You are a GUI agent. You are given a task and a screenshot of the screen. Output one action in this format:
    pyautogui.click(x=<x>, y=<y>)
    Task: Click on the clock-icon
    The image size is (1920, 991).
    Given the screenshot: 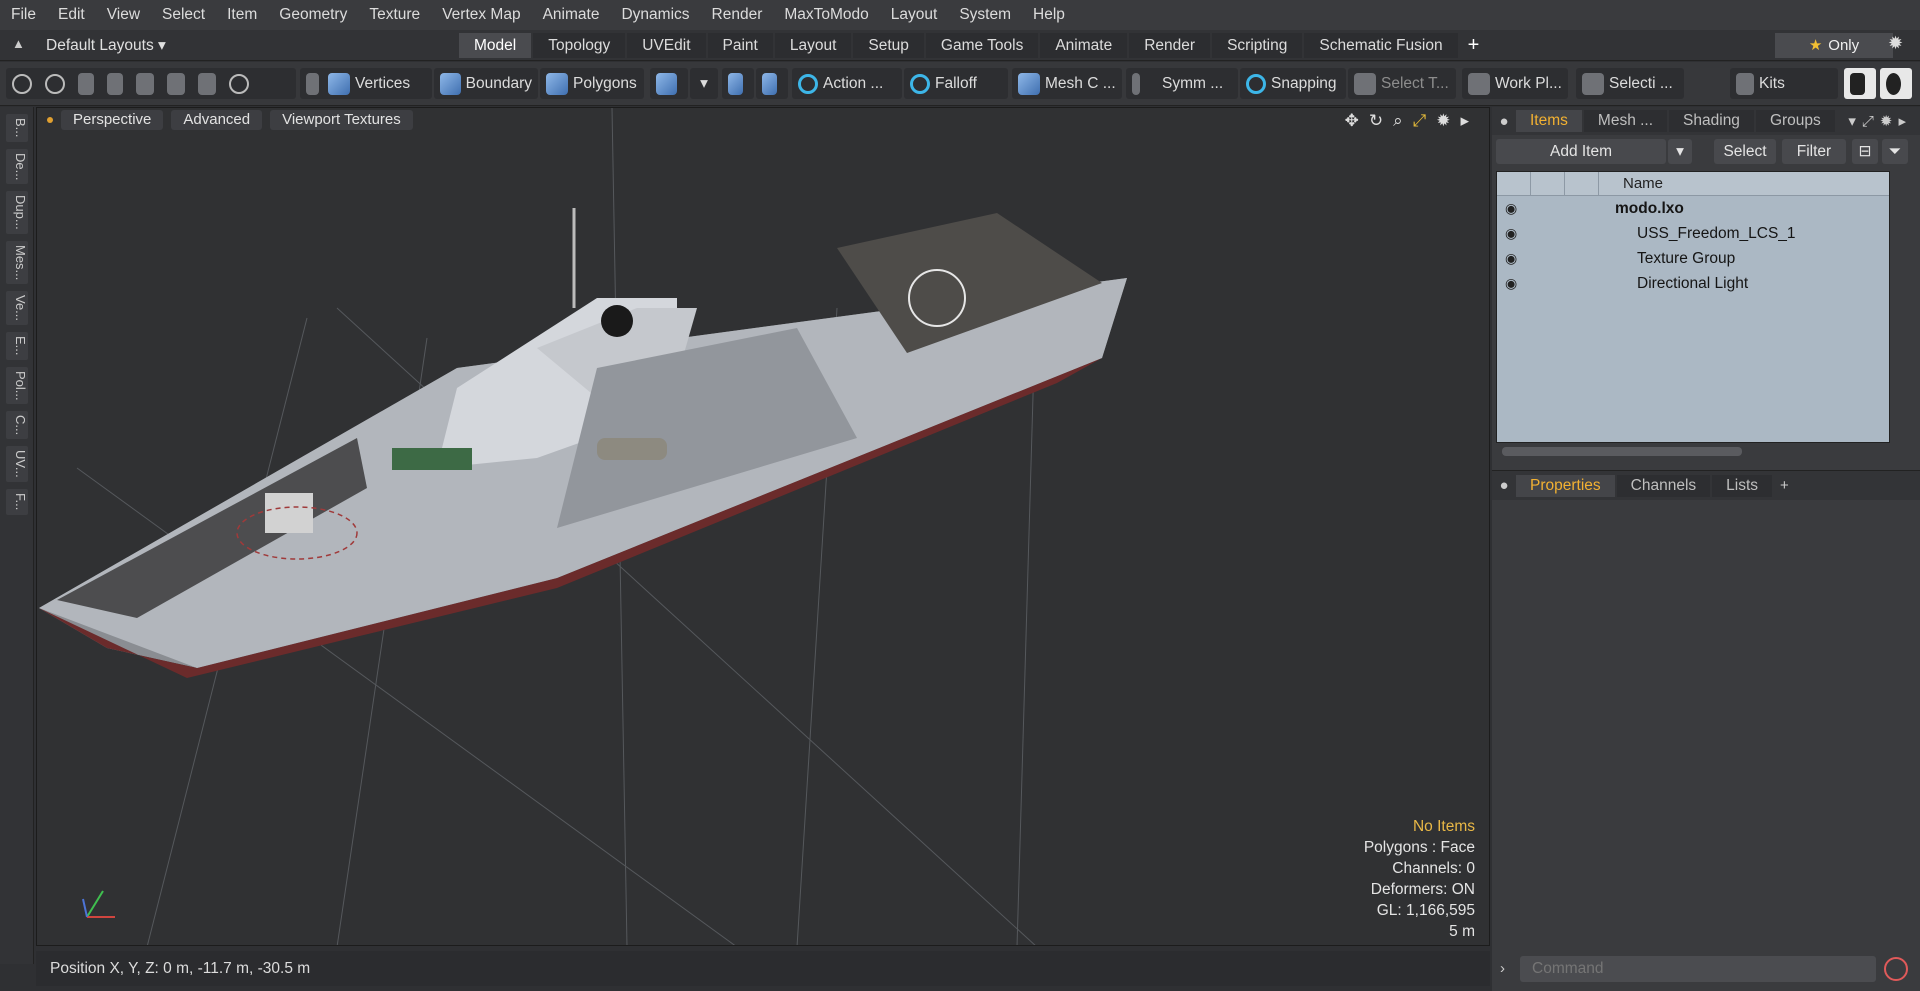 What is the action you would take?
    pyautogui.click(x=239, y=83)
    